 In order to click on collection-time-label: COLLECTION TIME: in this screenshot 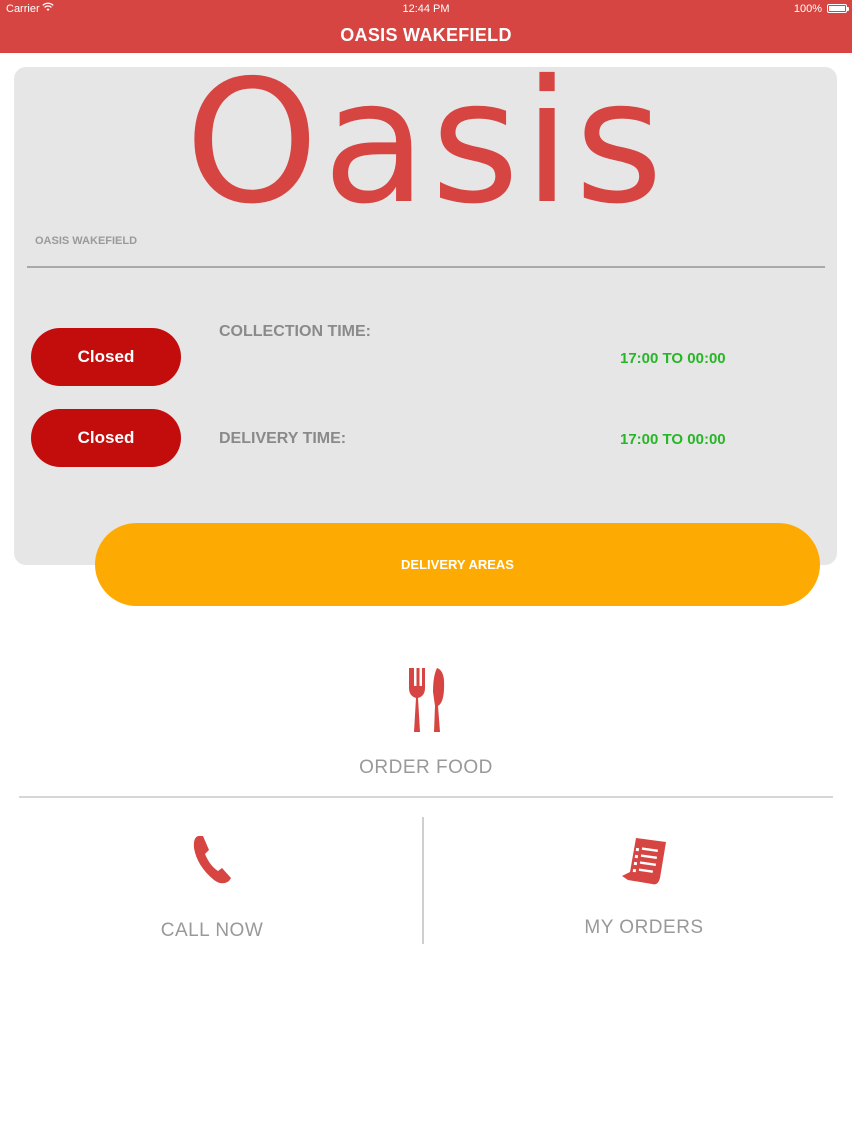, I will do `click(295, 331)`.